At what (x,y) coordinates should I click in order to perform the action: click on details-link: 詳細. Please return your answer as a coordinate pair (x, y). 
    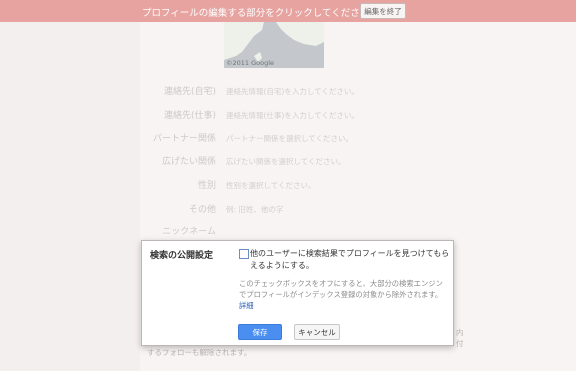
    Looking at the image, I should click on (246, 305).